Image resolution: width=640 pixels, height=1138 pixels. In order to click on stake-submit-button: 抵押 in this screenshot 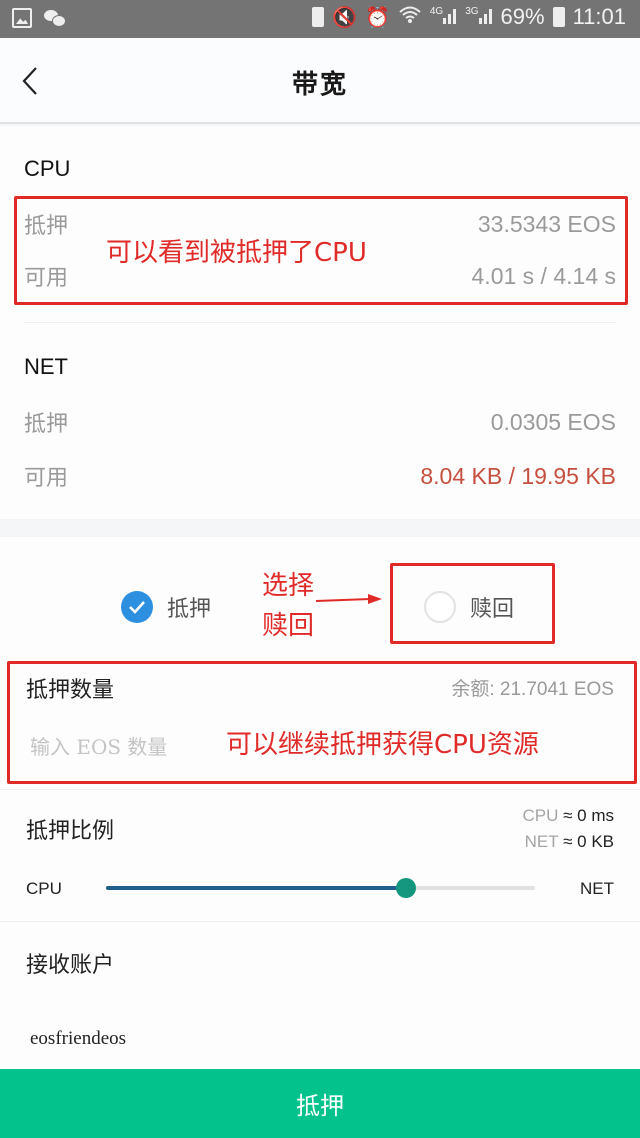, I will do `click(320, 1103)`.